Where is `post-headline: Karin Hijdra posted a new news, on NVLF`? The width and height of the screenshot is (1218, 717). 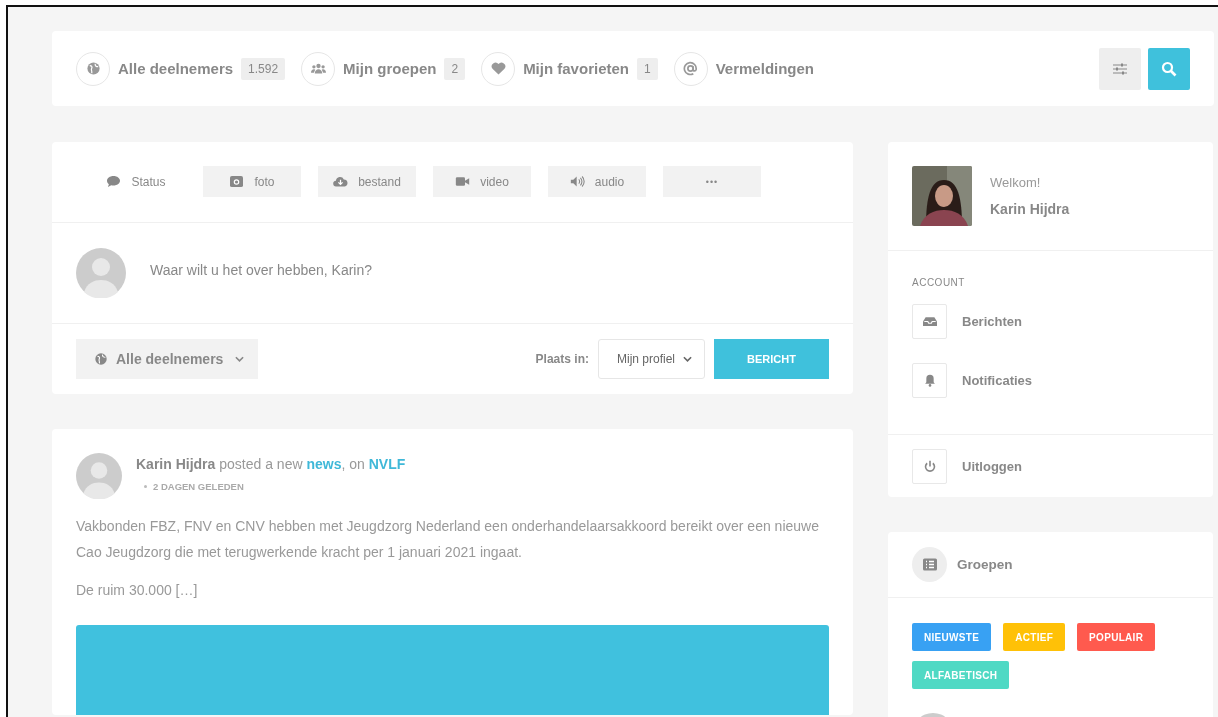 post-headline: Karin Hijdra posted a new news, on NVLF is located at coordinates (271, 463).